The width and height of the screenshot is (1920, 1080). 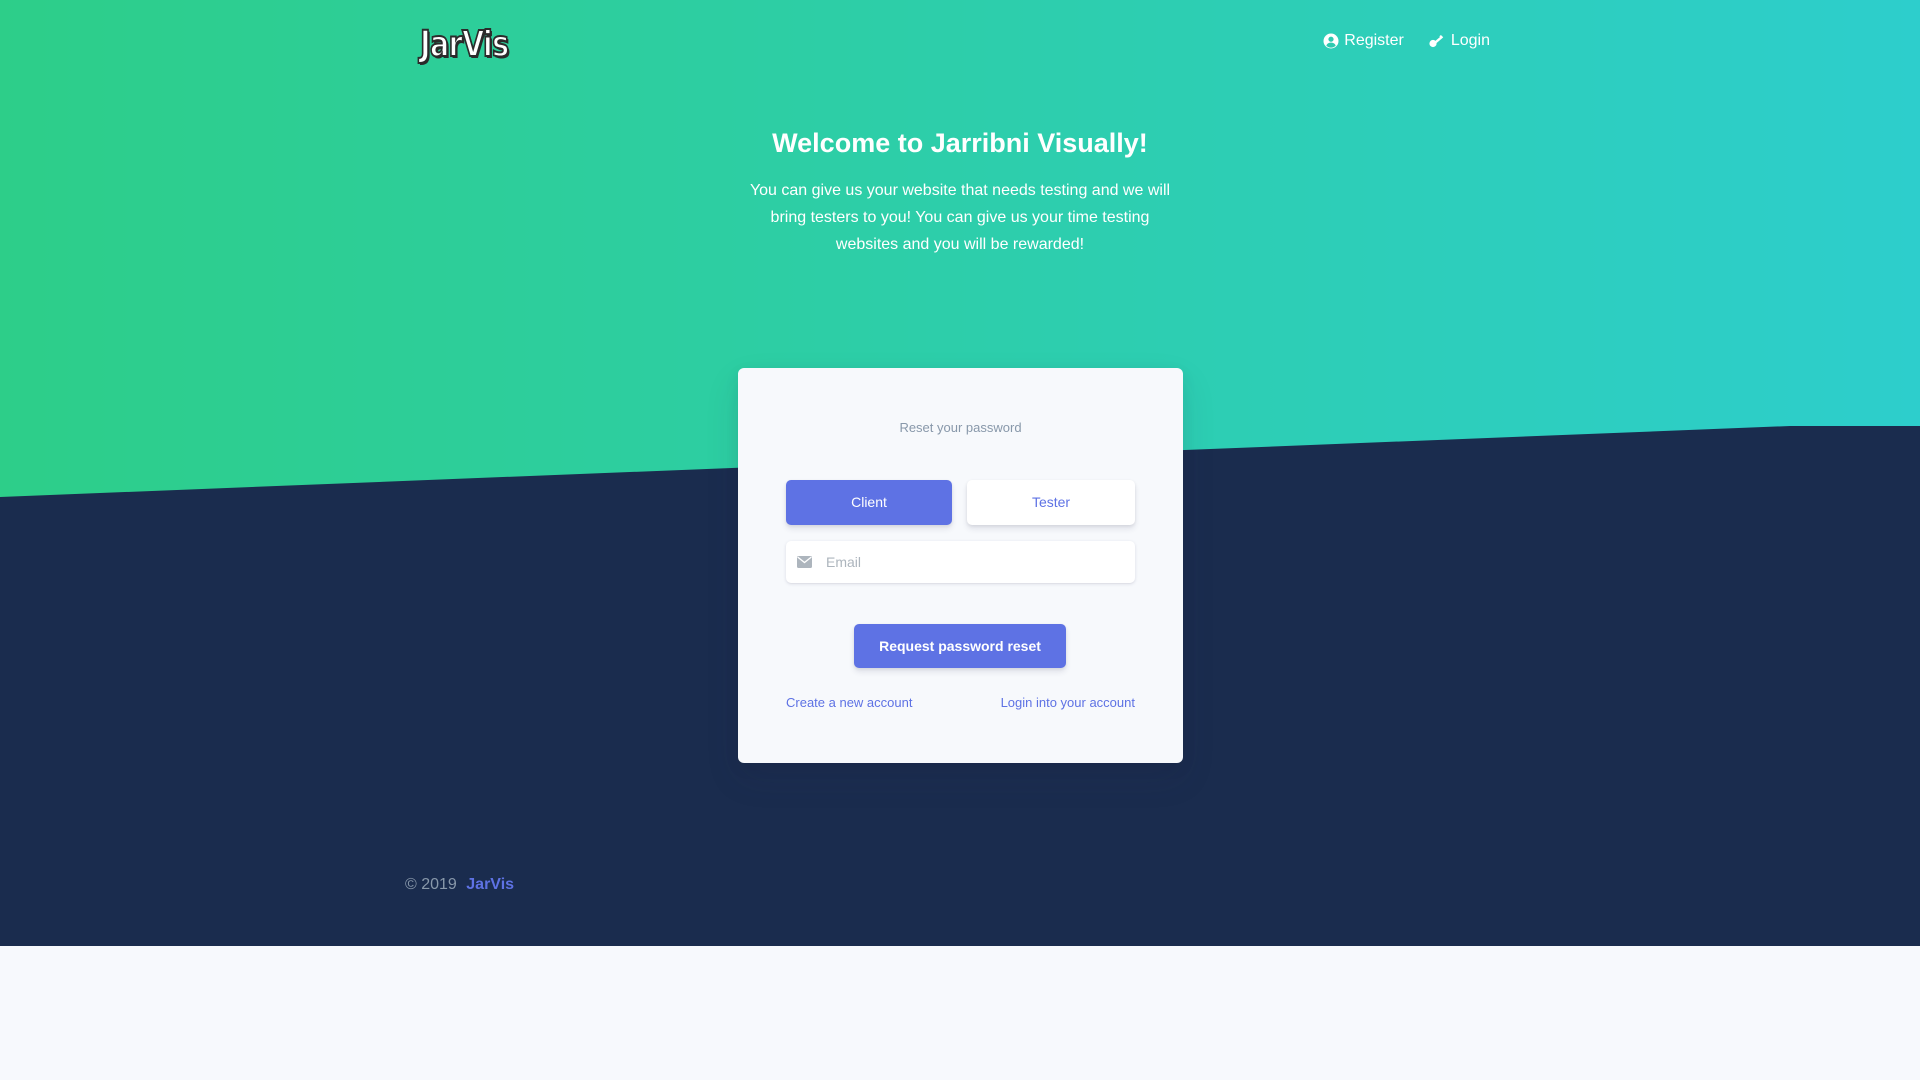 I want to click on nav-register-link: Register, so click(x=1363, y=41).